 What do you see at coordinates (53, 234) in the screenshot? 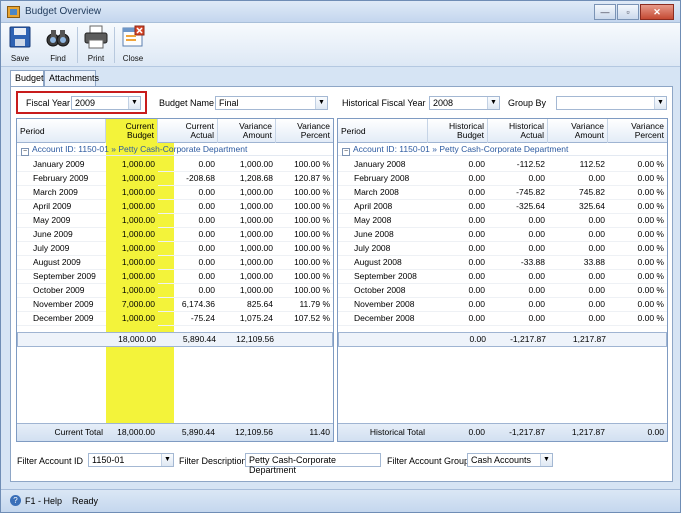
I see `period-cell: June 2009` at bounding box center [53, 234].